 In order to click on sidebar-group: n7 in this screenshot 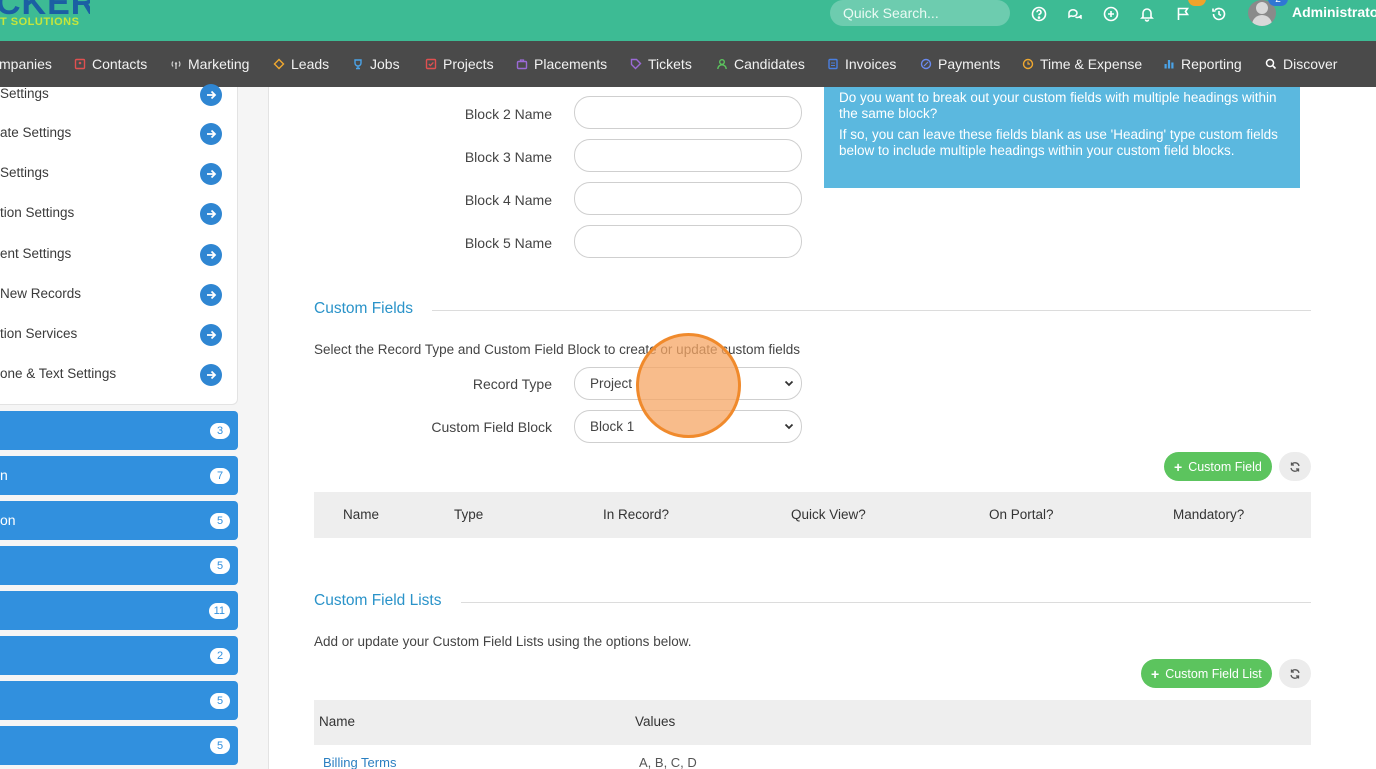, I will do `click(119, 475)`.